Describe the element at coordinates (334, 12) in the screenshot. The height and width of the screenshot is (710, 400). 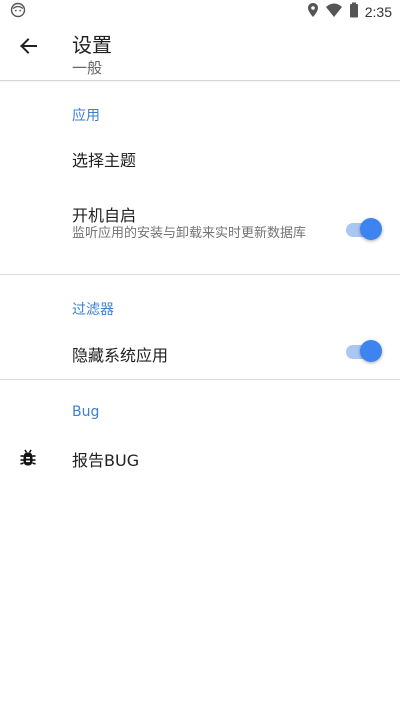
I see `wifi-icon` at that location.